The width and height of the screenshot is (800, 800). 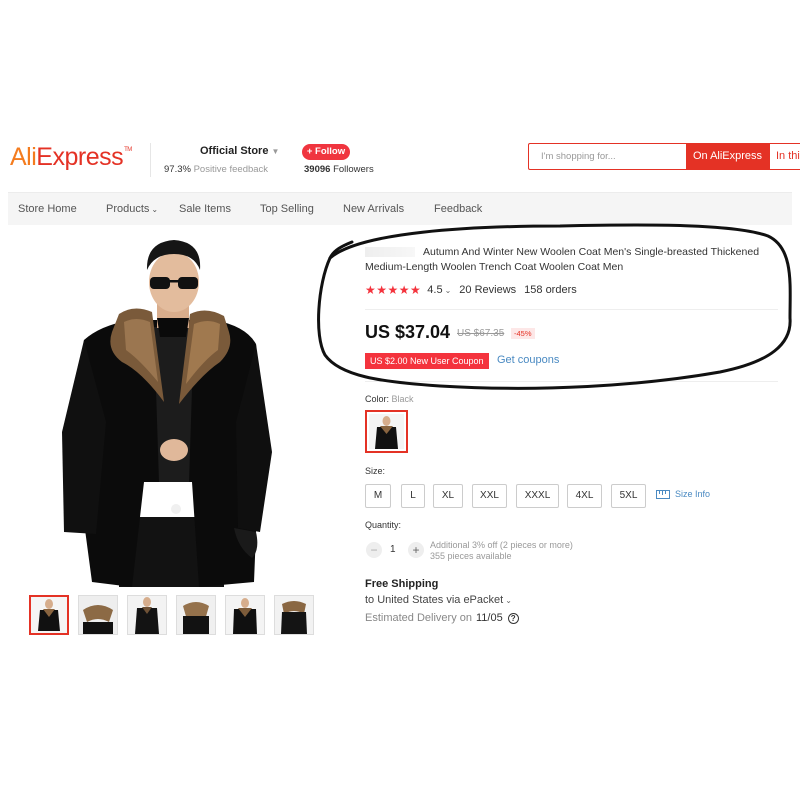 I want to click on discount-badge: -45%, so click(x=523, y=333).